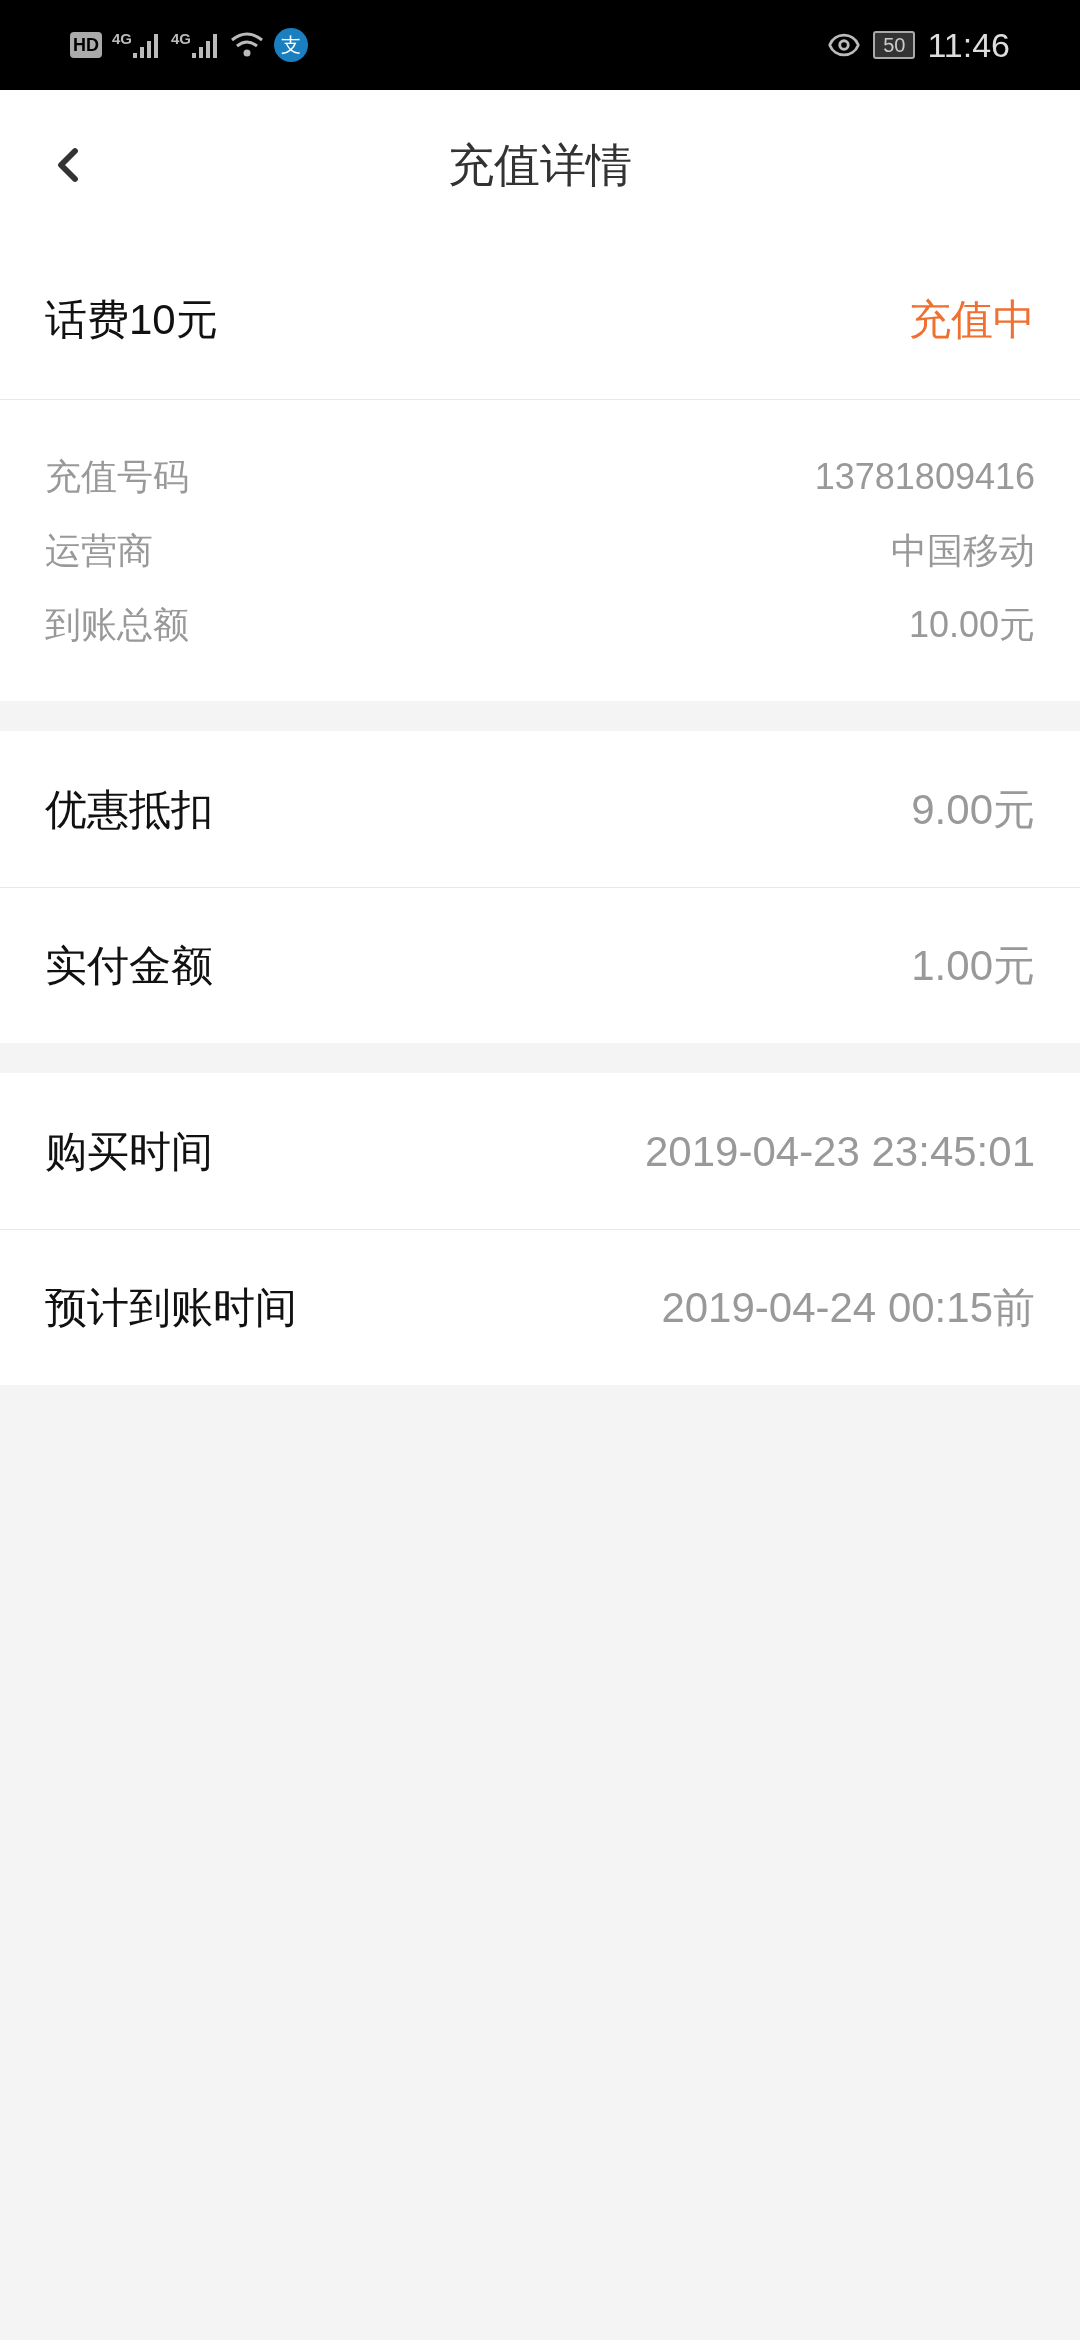 This screenshot has height=2340, width=1080. I want to click on product-name: 话费10元, so click(131, 320).